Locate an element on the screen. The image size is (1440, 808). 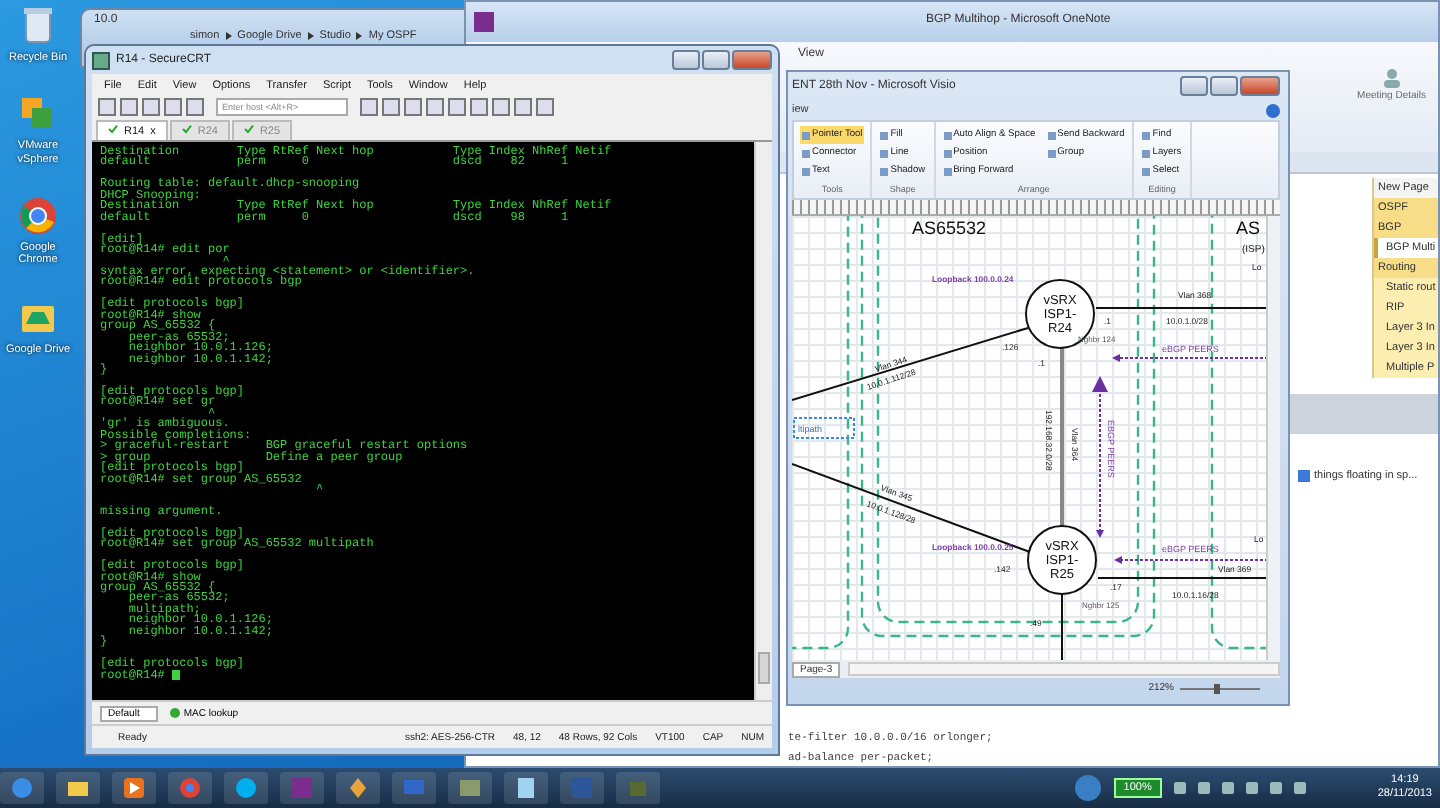
user-icon is located at coordinates (1087, 788).